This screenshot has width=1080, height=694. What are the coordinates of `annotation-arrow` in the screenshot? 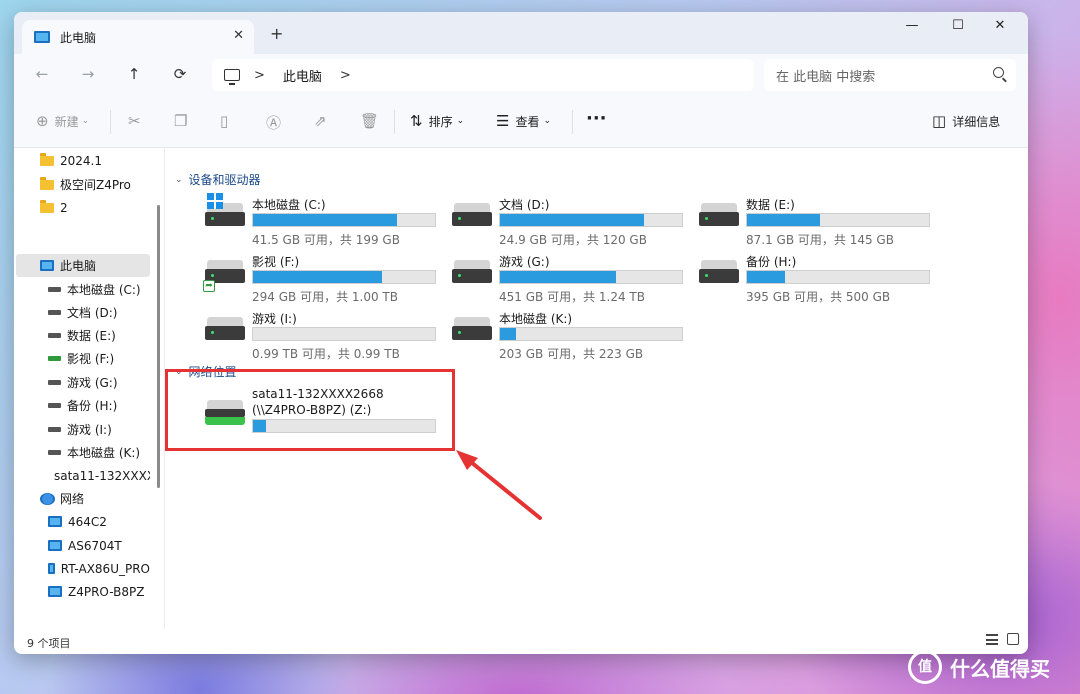 It's located at (499, 485).